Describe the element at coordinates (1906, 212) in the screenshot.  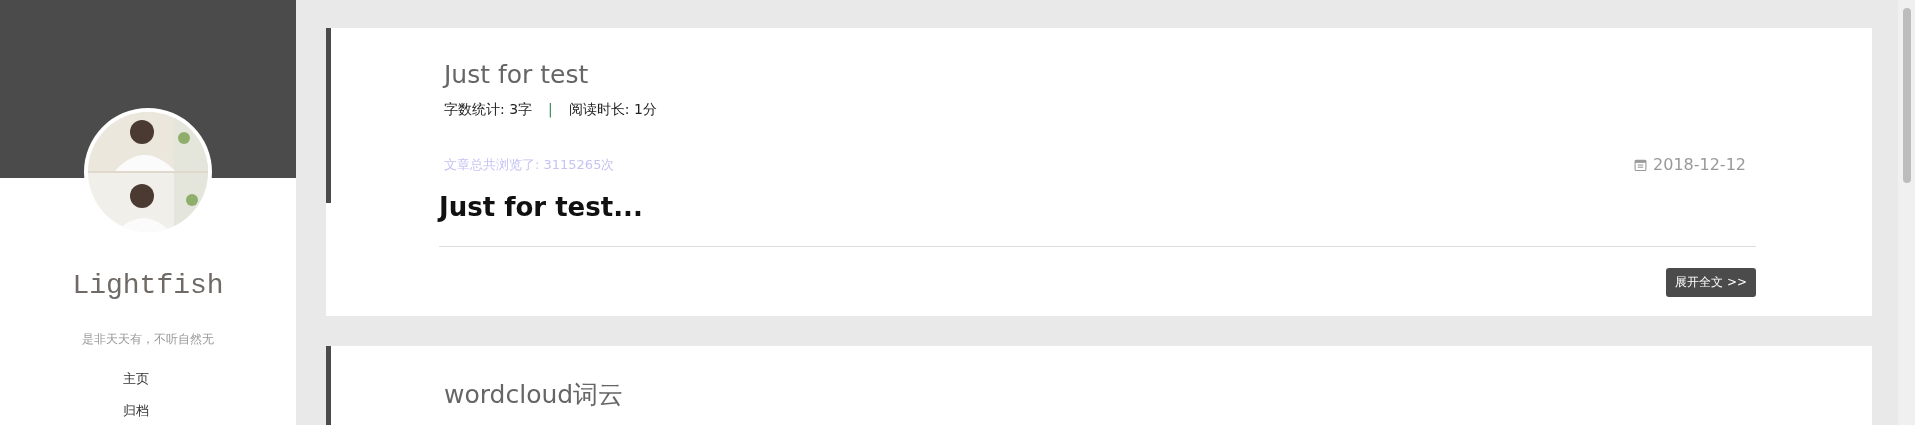
I see `scrollbar` at that location.